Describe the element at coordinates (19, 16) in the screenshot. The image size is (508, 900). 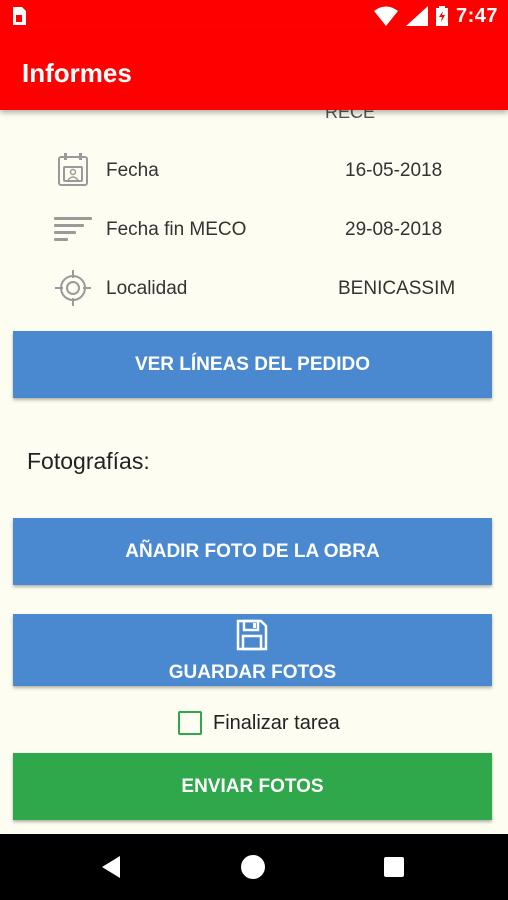
I see `sim-card-icon` at that location.